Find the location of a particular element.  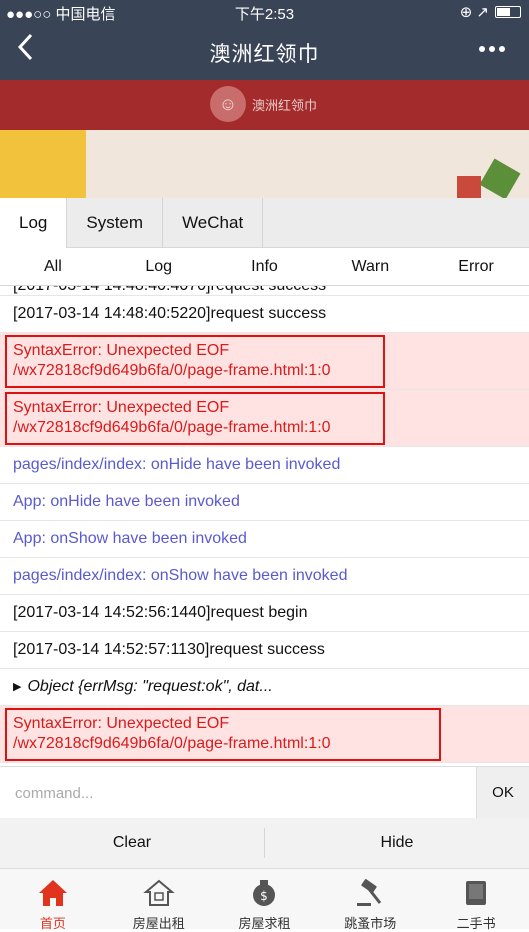

banner-decoration is located at coordinates (469, 187).